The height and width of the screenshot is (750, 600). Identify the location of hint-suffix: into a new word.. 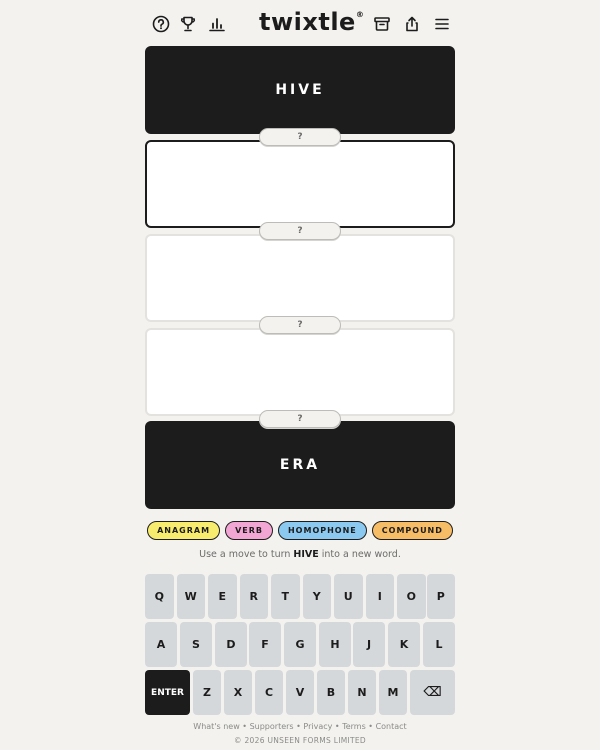
(359, 554).